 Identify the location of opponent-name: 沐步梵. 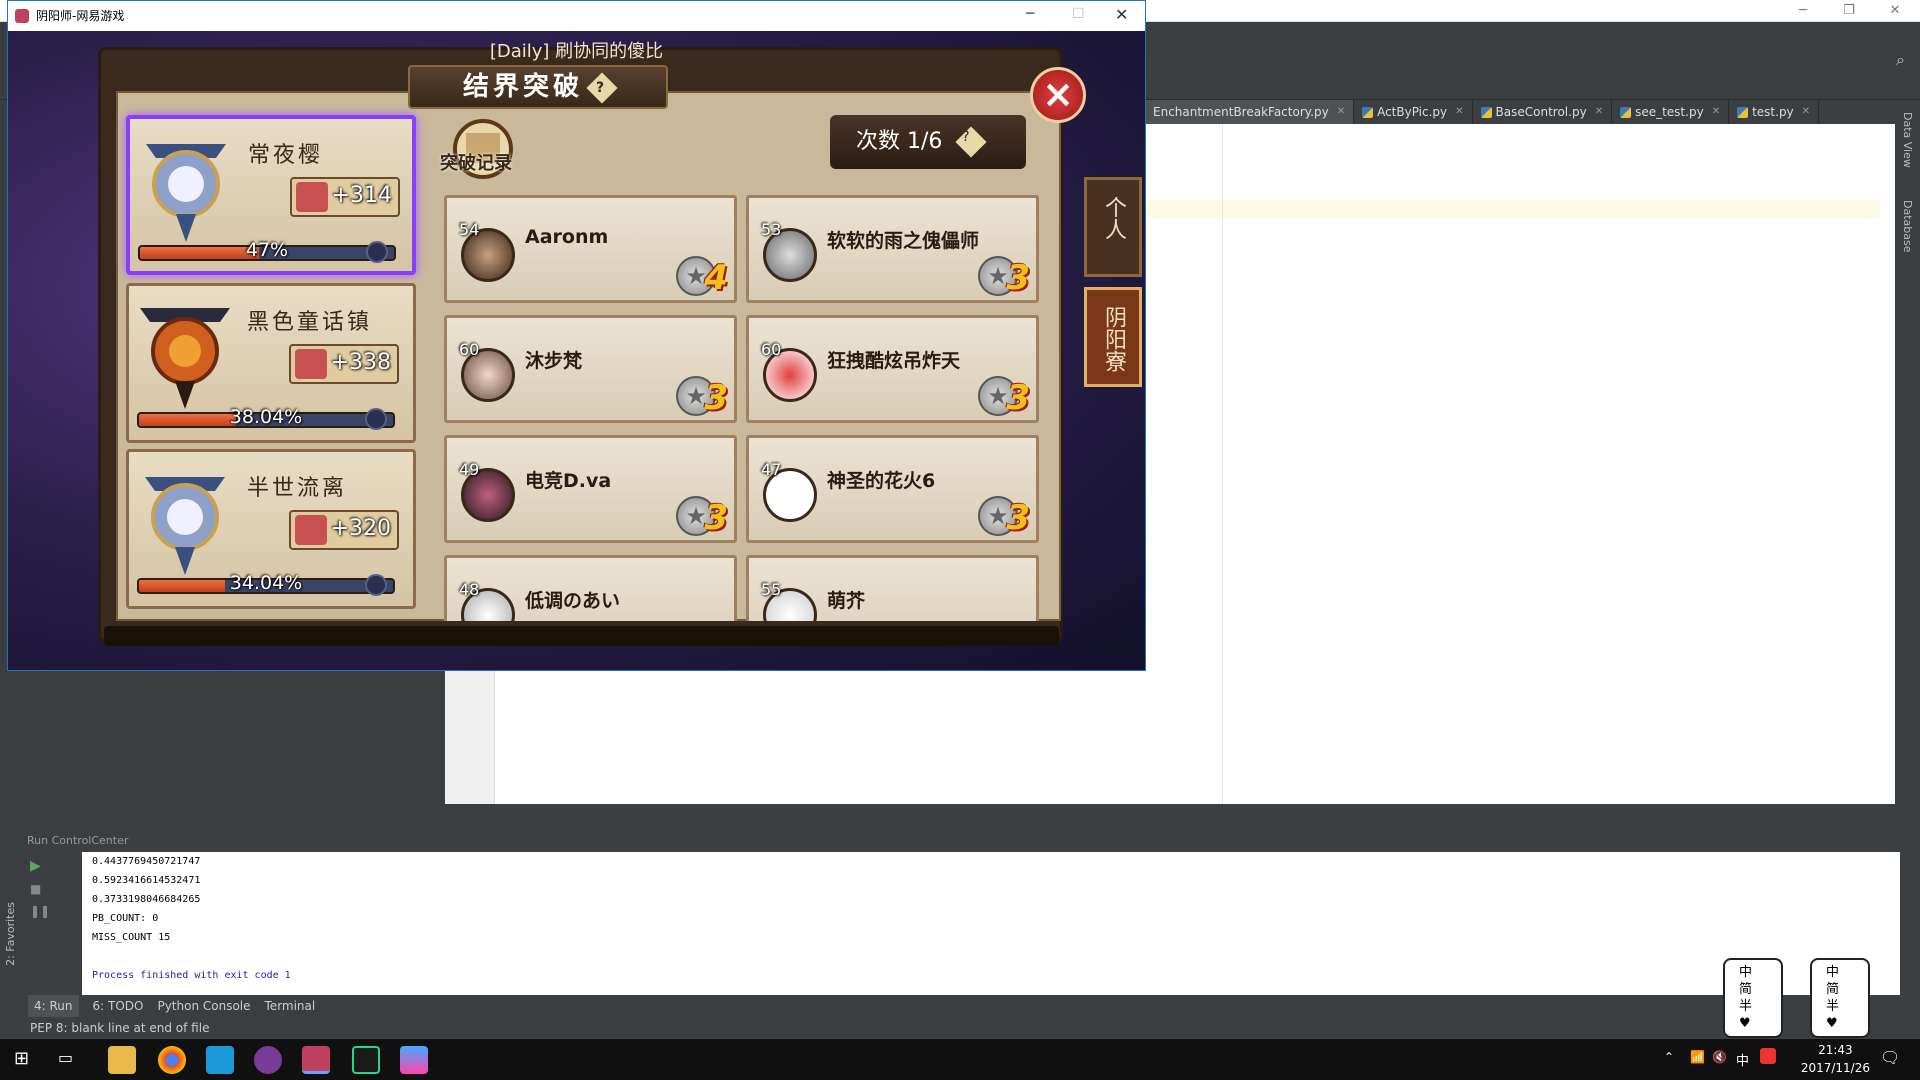
(554, 361).